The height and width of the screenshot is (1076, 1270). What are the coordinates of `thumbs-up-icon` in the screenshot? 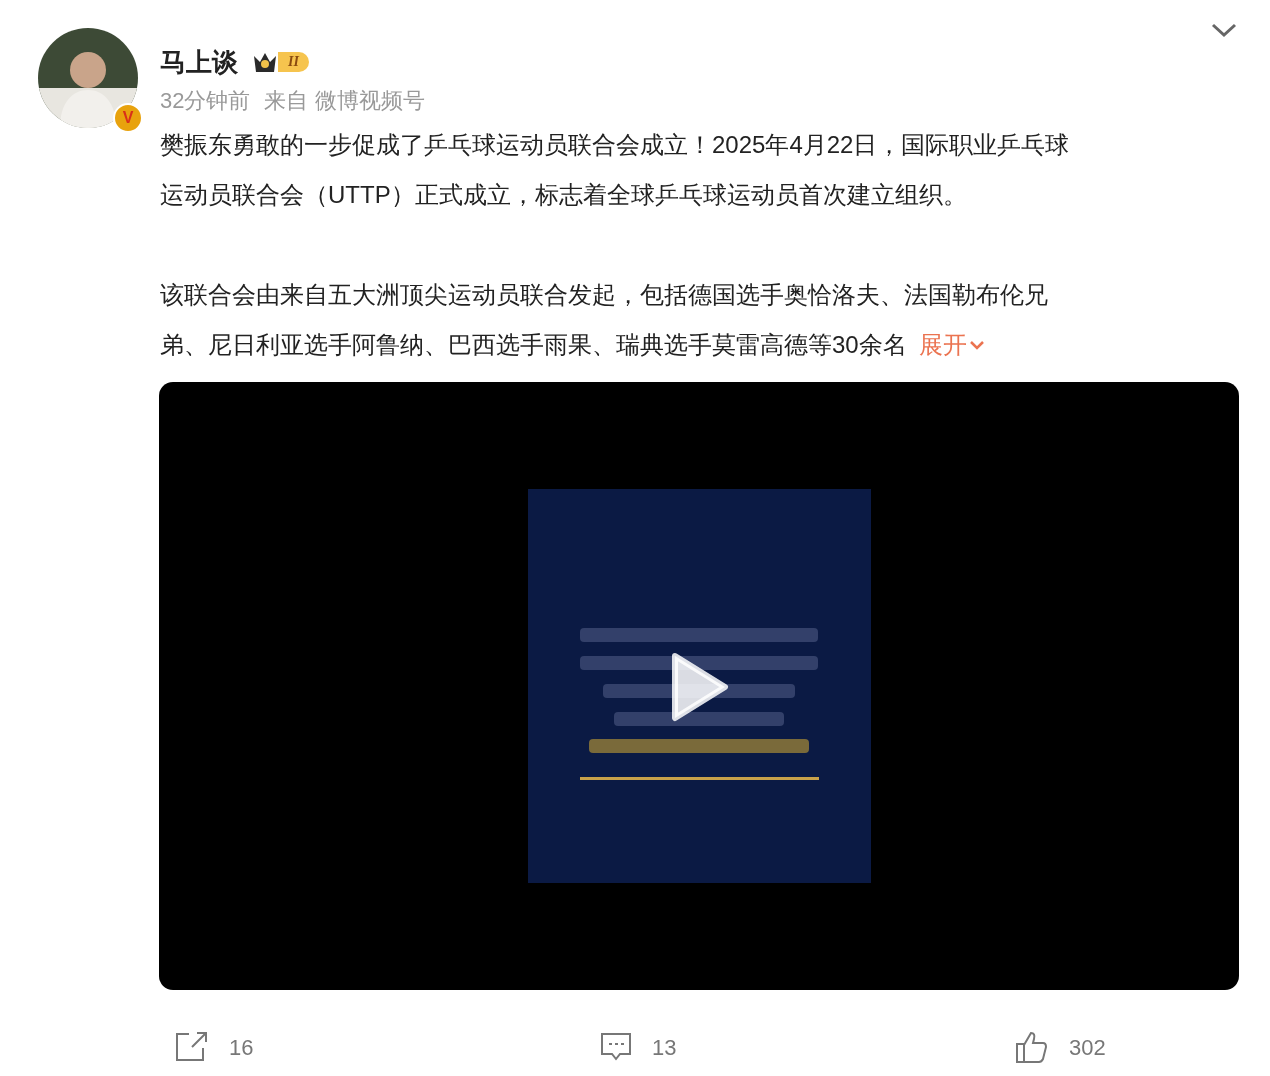 It's located at (1032, 1047).